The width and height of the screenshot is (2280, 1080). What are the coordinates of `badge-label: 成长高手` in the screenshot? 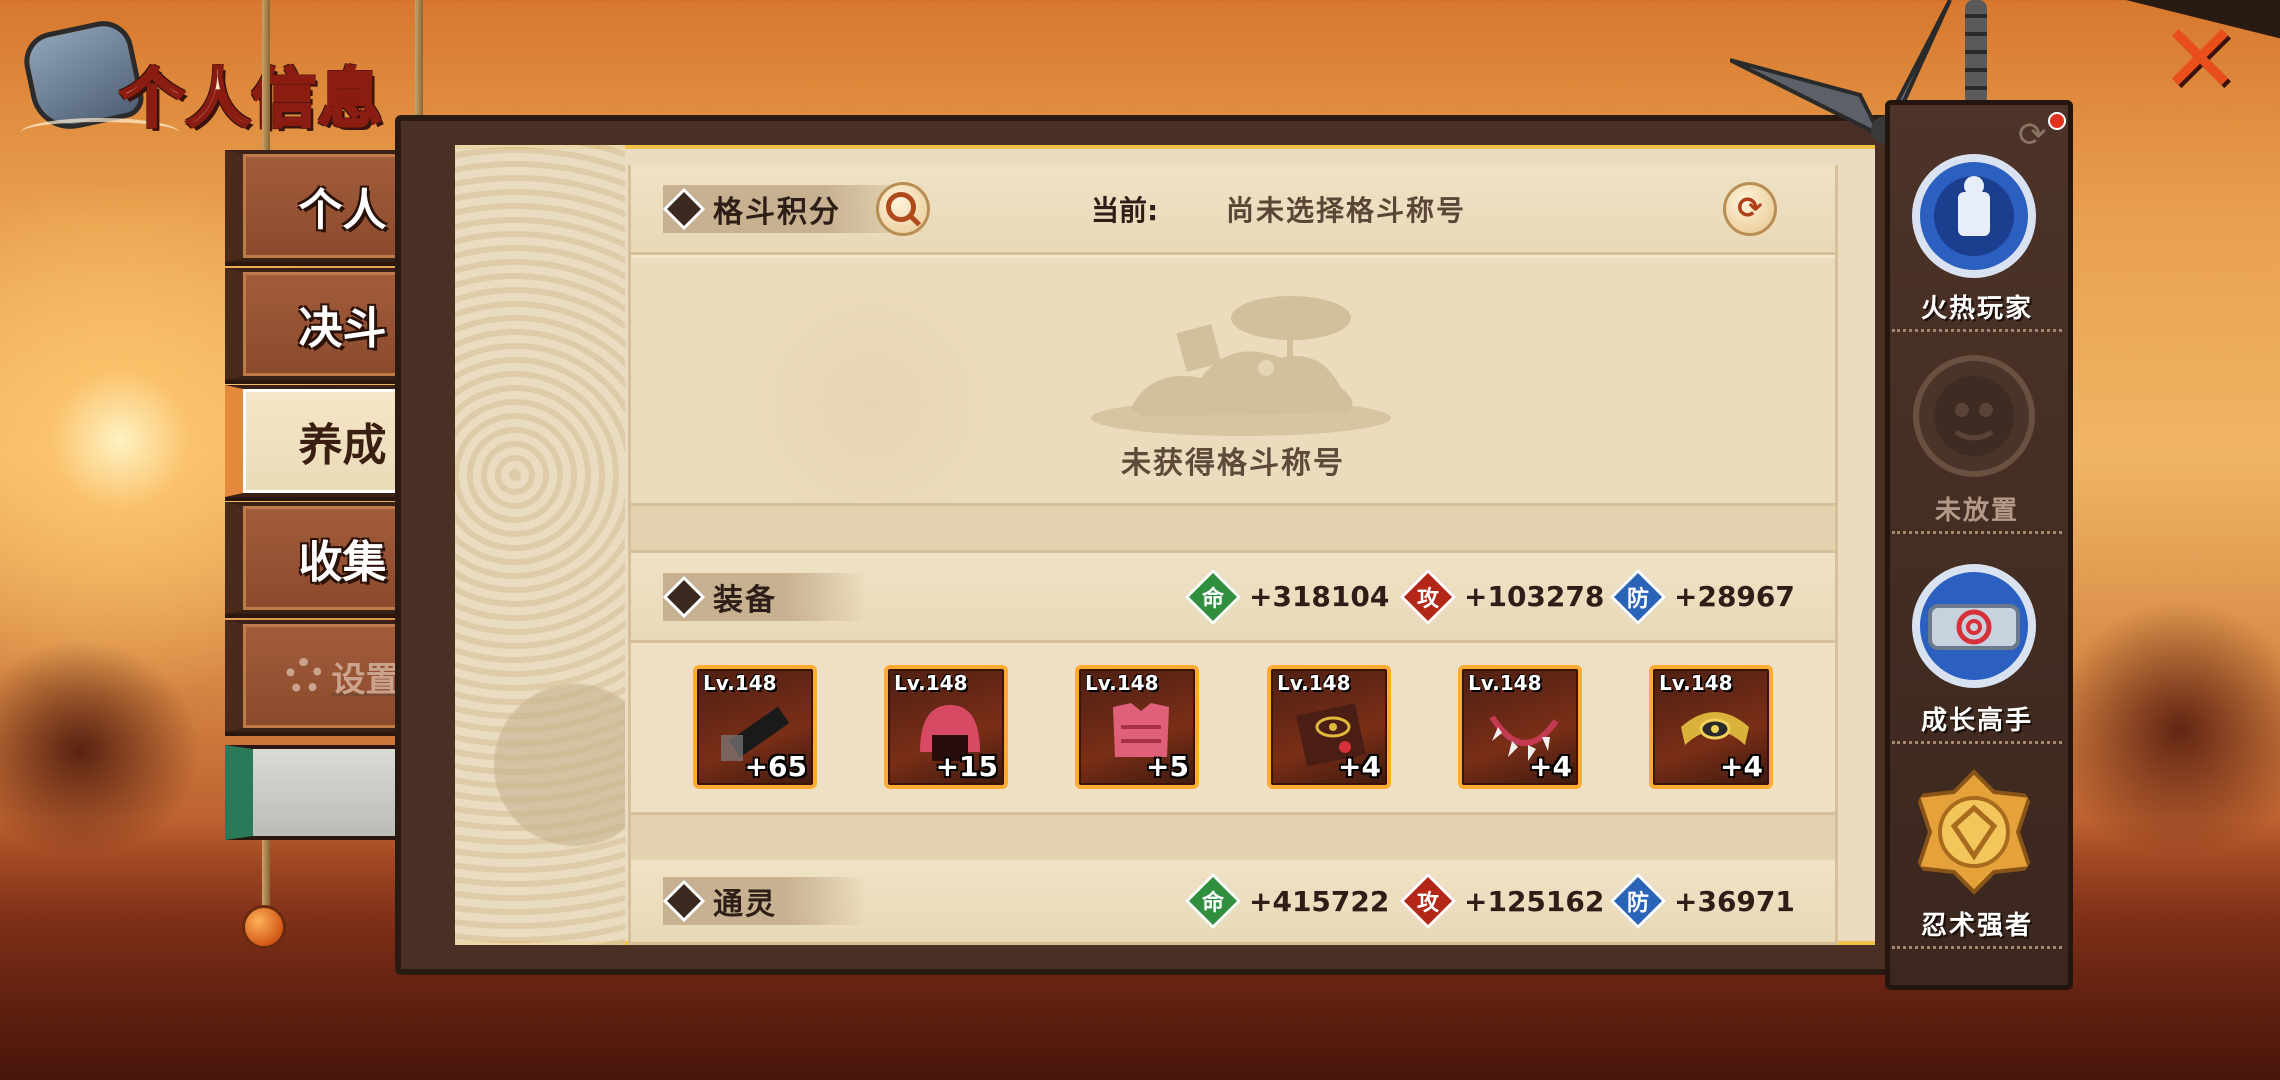 It's located at (1977, 722).